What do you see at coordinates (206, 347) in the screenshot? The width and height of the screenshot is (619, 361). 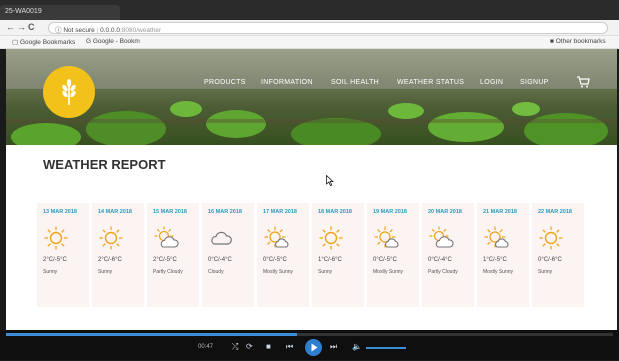 I see `playback-time: 00:47` at bounding box center [206, 347].